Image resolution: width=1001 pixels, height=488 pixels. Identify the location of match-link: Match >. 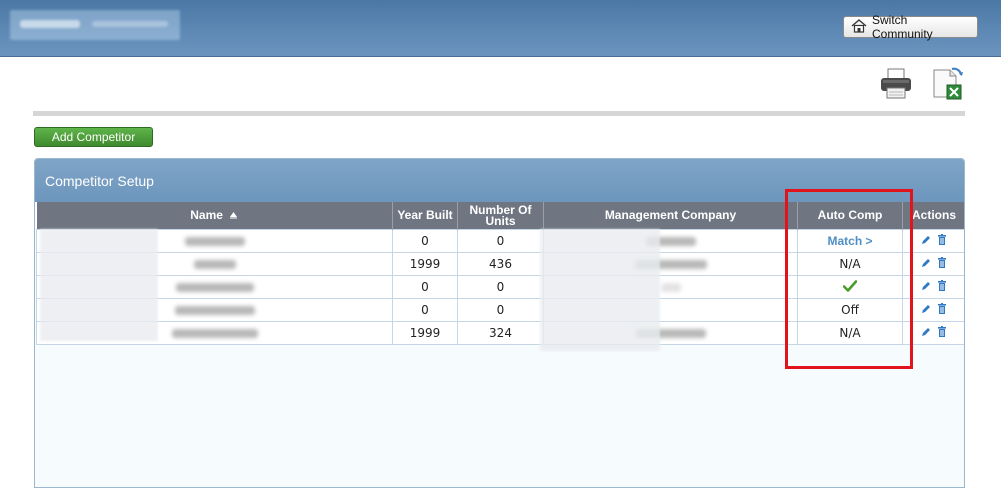
(849, 241).